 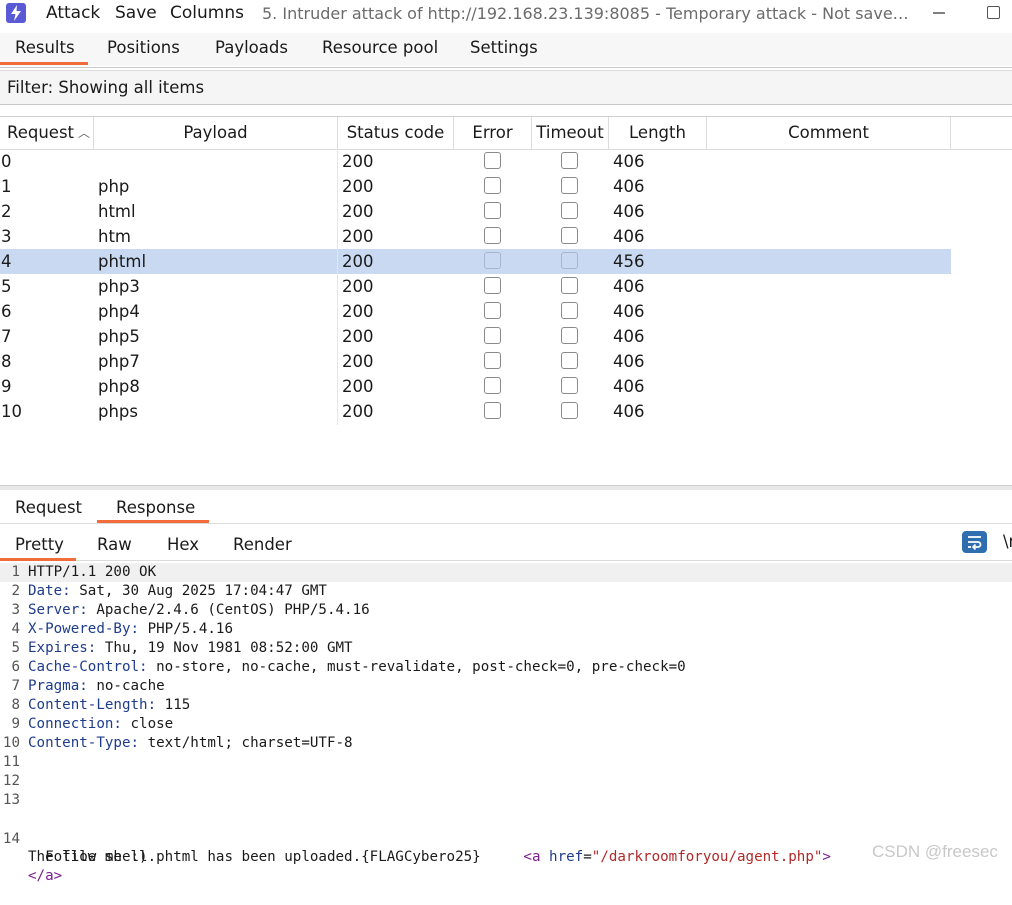 I want to click on minimize-icon, so click(x=939, y=13).